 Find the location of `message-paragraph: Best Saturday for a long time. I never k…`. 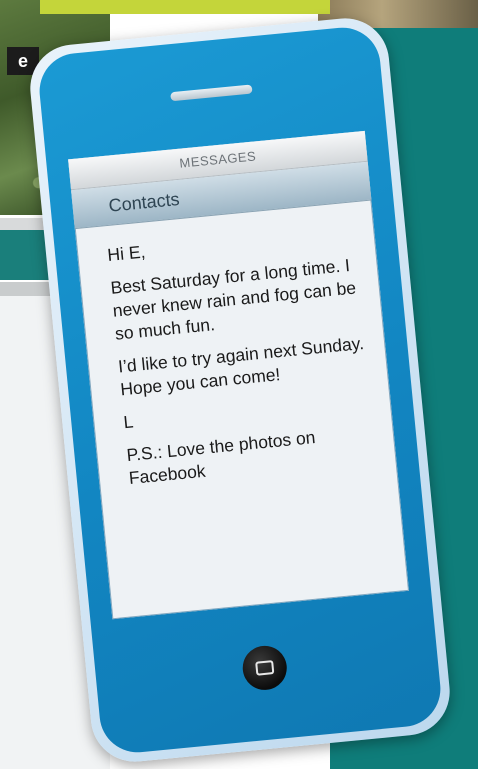

message-paragraph: Best Saturday for a long time. I never k… is located at coordinates (233, 299).